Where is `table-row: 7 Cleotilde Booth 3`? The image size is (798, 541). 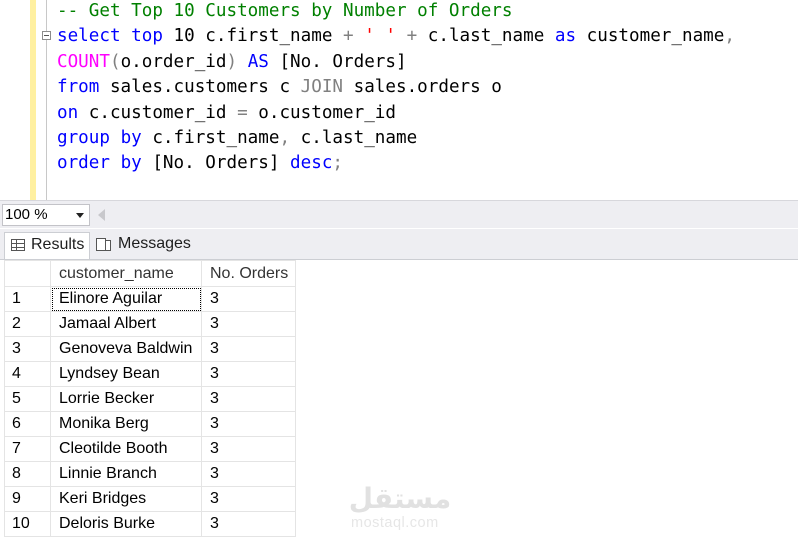
table-row: 7 Cleotilde Booth 3 is located at coordinates (150, 449).